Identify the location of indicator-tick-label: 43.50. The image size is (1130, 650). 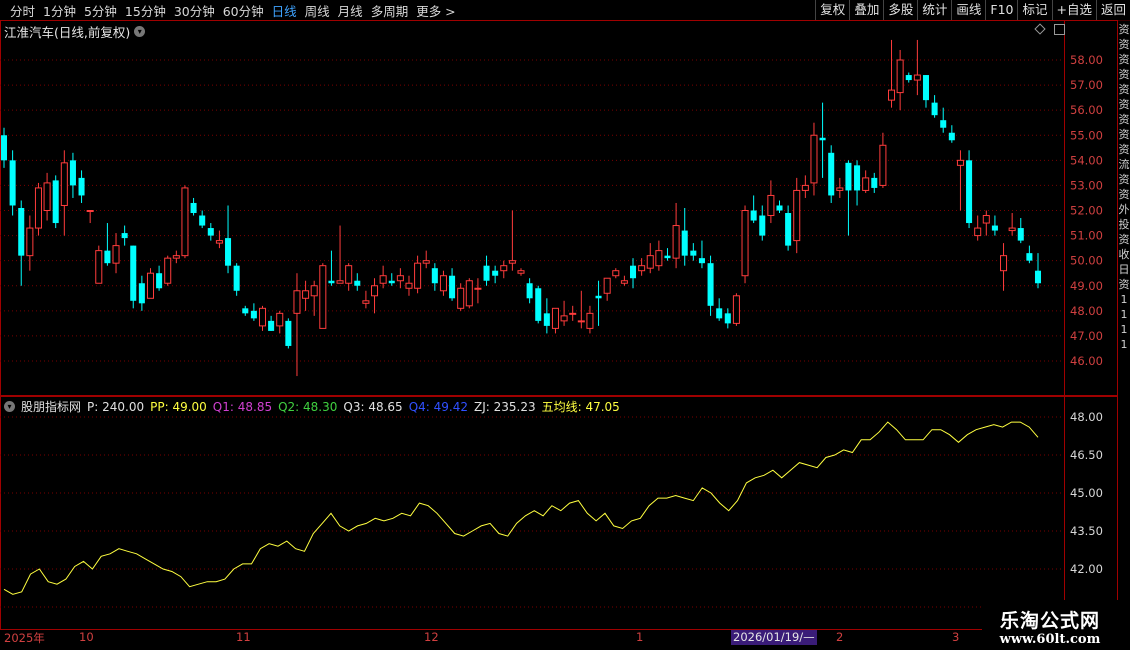
(1086, 531).